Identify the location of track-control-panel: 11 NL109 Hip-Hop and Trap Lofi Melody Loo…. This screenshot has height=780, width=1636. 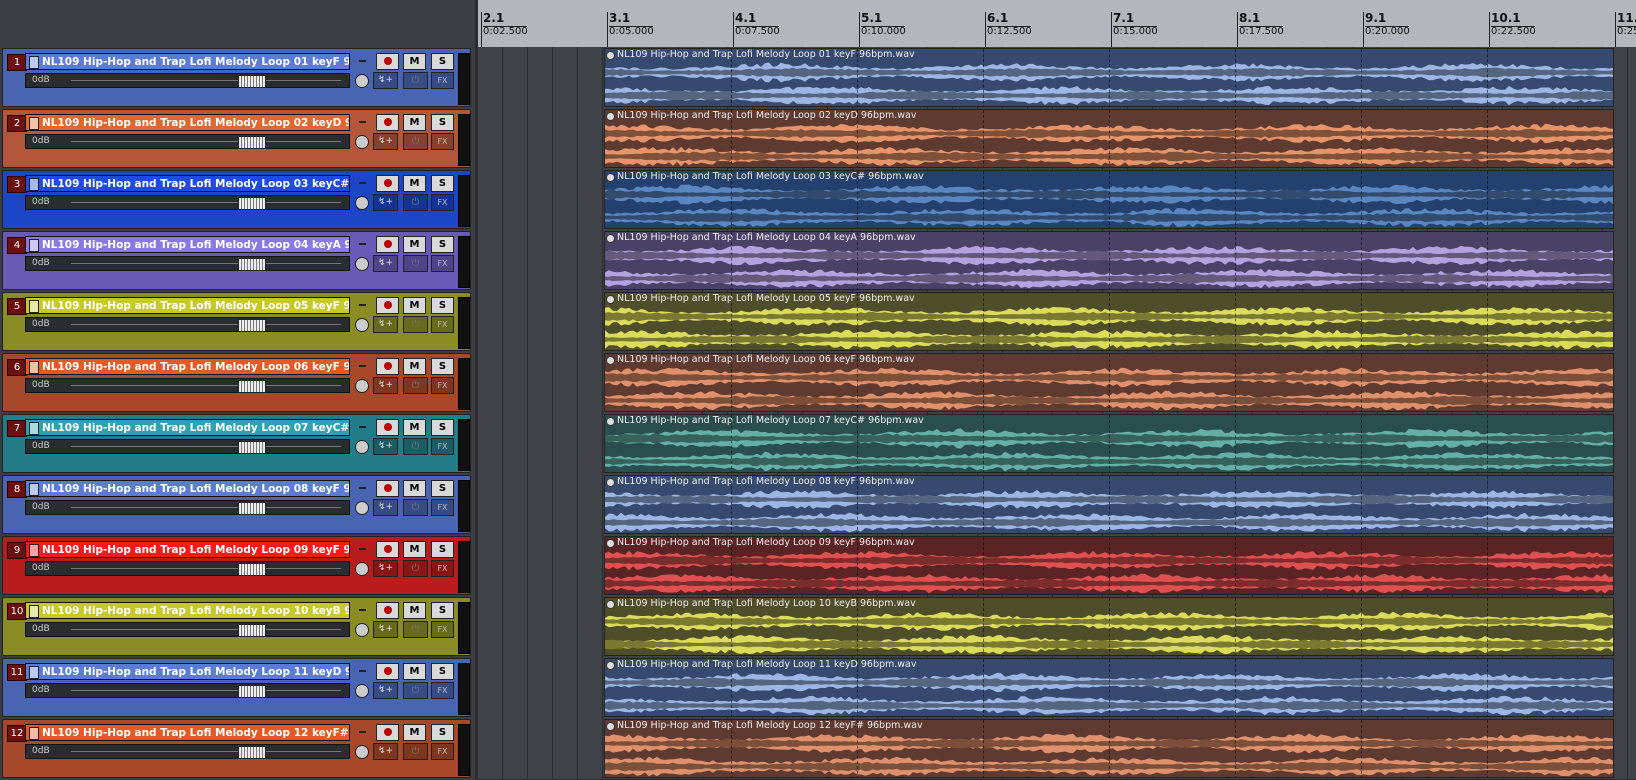
(236, 687).